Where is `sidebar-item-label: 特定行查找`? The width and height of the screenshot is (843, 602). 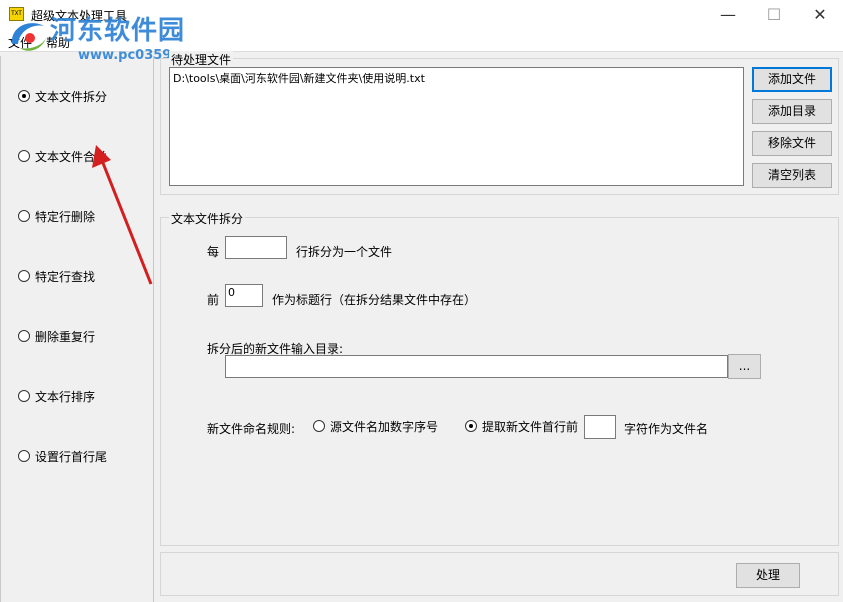 sidebar-item-label: 特定行查找 is located at coordinates (65, 276).